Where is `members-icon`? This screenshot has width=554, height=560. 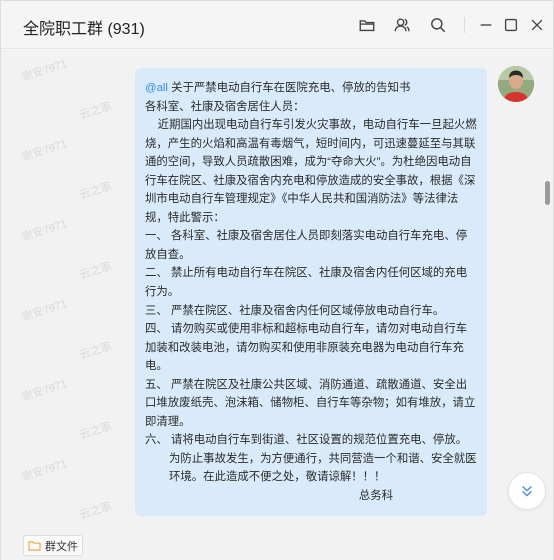
members-icon is located at coordinates (402, 25).